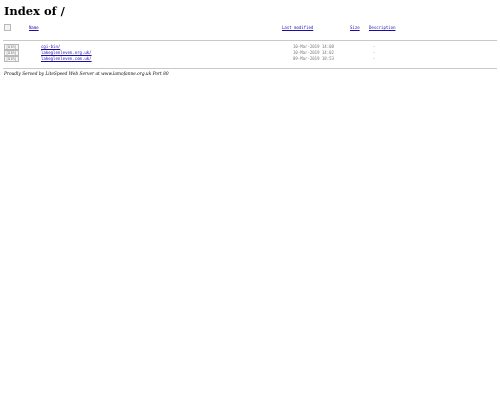 The image size is (500, 417). Describe the element at coordinates (11, 59) in the screenshot. I see `folder-icon: [DIR]` at that location.